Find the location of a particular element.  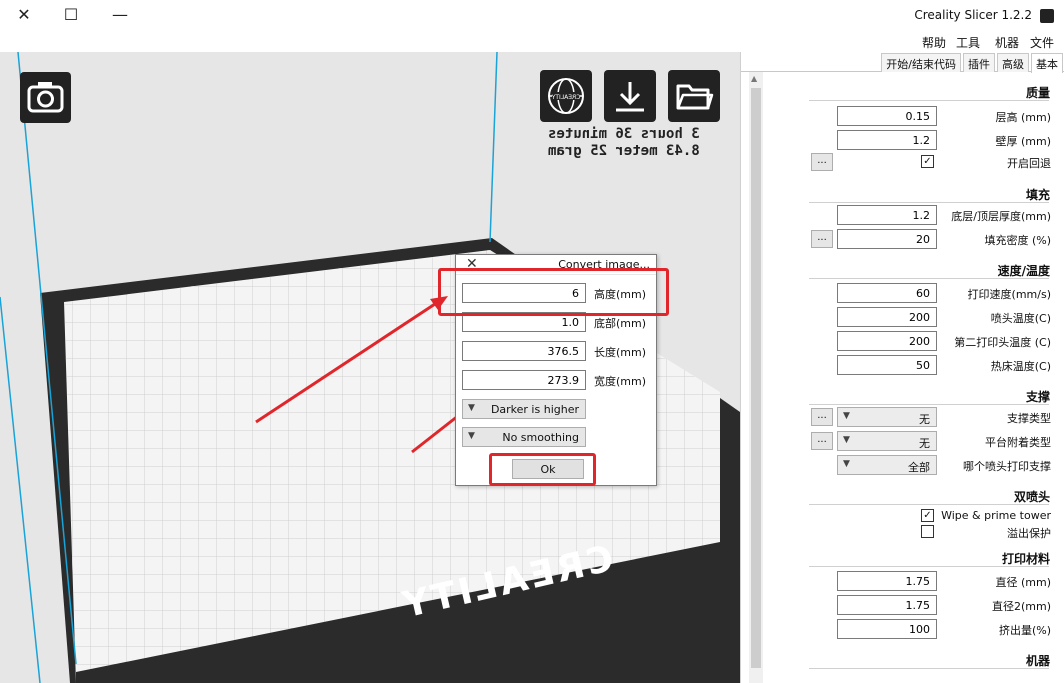

print-speed-row: 打印速度(mm/s) is located at coordinates (902, 293).